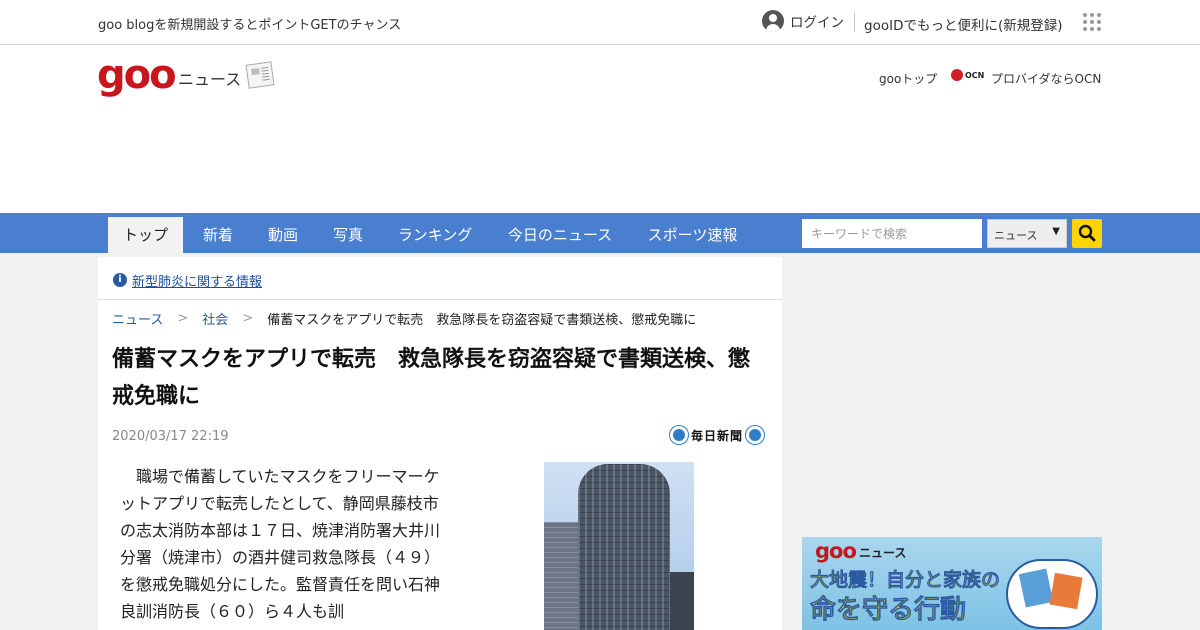 The height and width of the screenshot is (630, 1200). I want to click on register-link: gooIDでもっと便利に(新規登録), so click(963, 24).